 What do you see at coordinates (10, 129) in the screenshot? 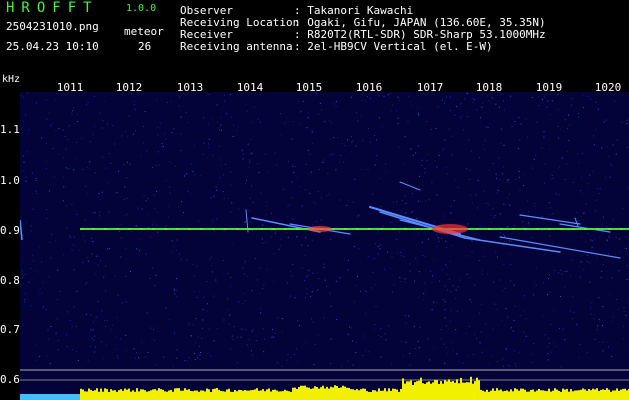
I see `y-tick-label: 1.1` at bounding box center [10, 129].